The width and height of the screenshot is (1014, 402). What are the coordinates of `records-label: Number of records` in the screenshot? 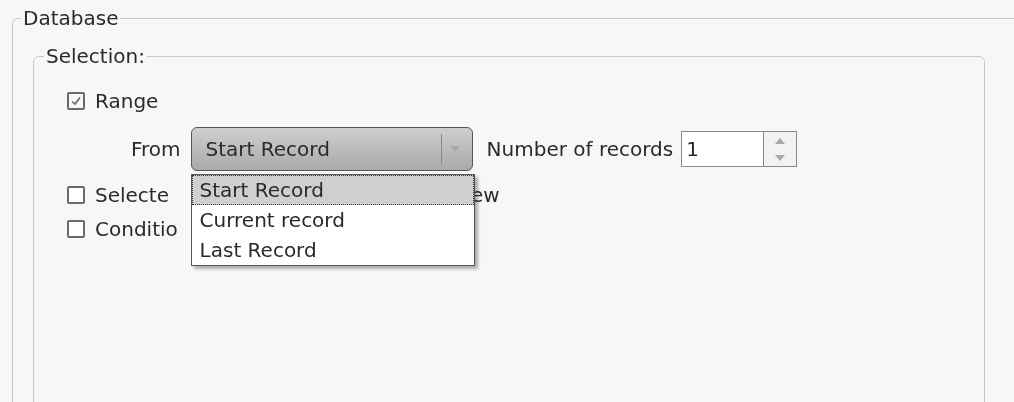 It's located at (580, 149).